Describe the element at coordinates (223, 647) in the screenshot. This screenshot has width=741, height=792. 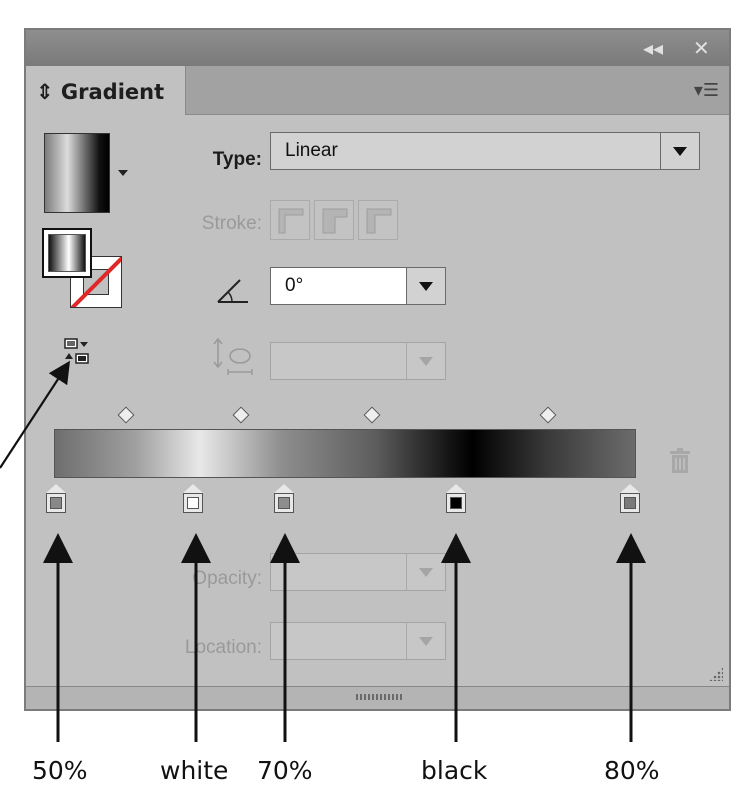
I see `location-label: Location:` at that location.